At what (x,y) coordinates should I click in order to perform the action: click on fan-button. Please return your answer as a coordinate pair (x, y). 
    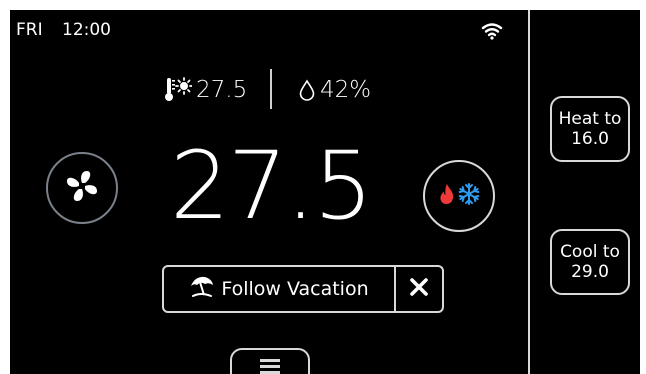
    Looking at the image, I should click on (82, 188).